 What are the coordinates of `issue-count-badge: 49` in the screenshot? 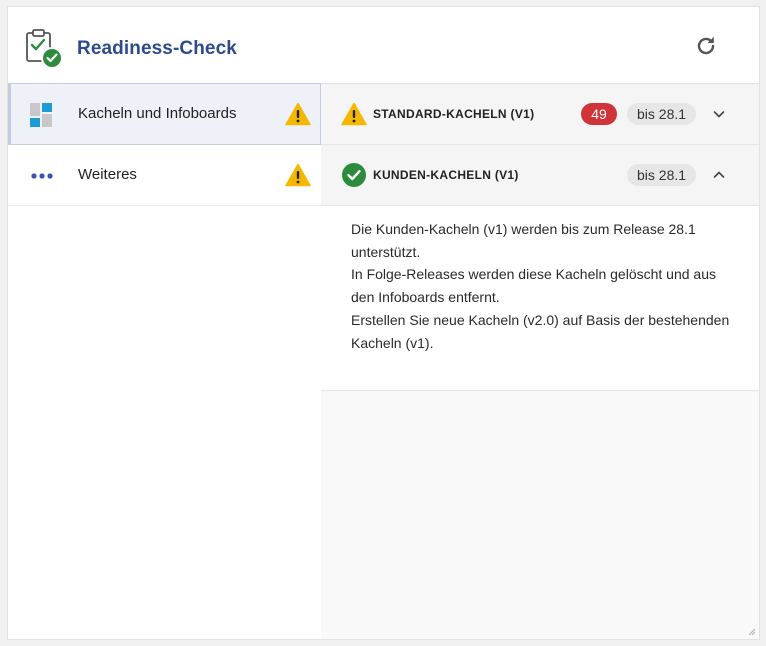 It's located at (599, 114).